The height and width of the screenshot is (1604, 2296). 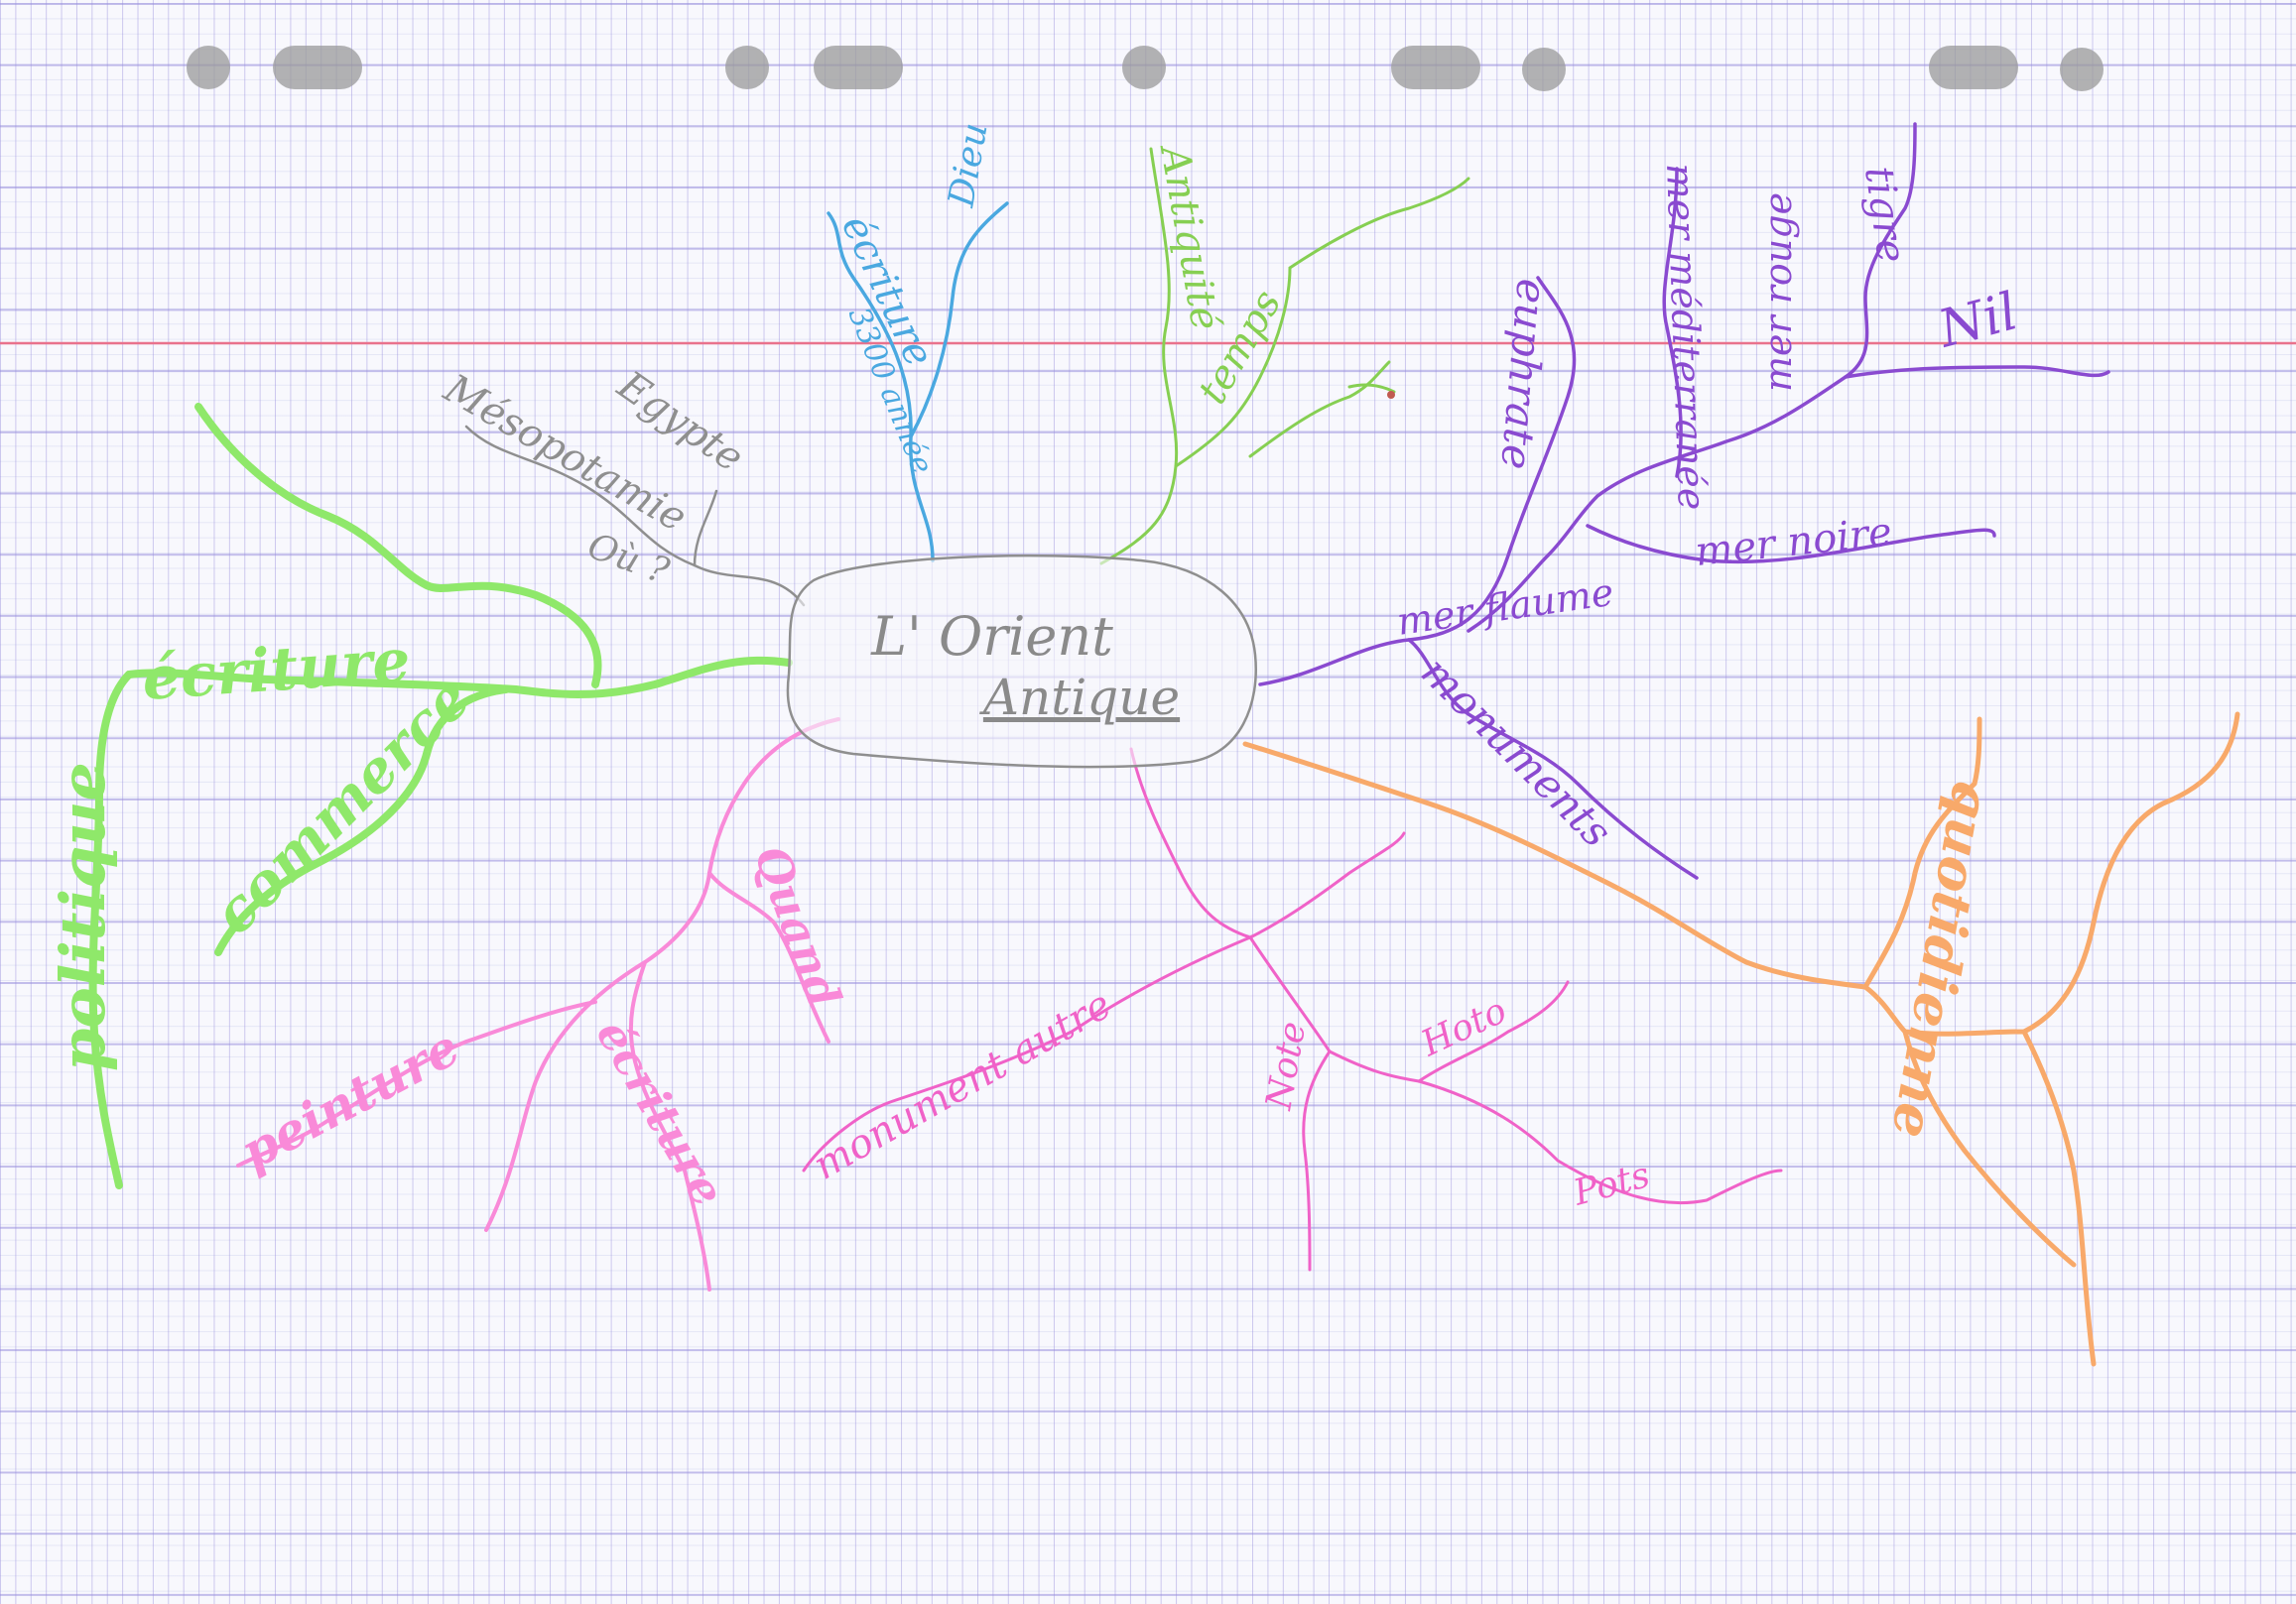 I want to click on label-ecriture-left: écriture, so click(x=276, y=670).